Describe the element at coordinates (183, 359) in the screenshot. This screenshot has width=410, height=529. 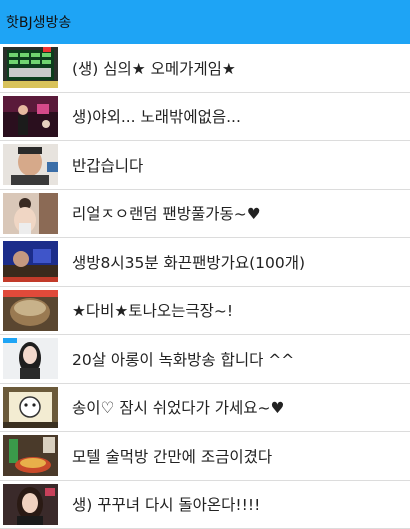
I see `stream-title: 20살 아롱이 녹화방송 합니다 ^^` at that location.